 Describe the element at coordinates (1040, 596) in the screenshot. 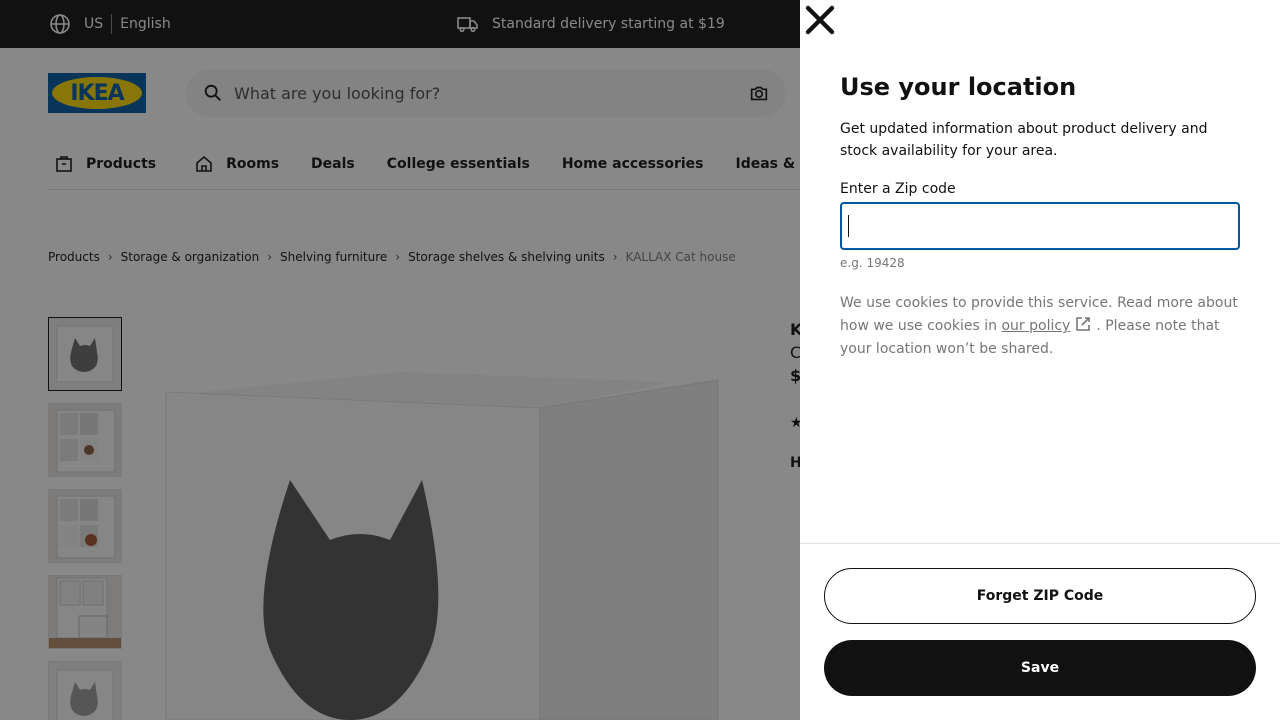

I see `forget-zip-button: Forget ZIP Code` at that location.